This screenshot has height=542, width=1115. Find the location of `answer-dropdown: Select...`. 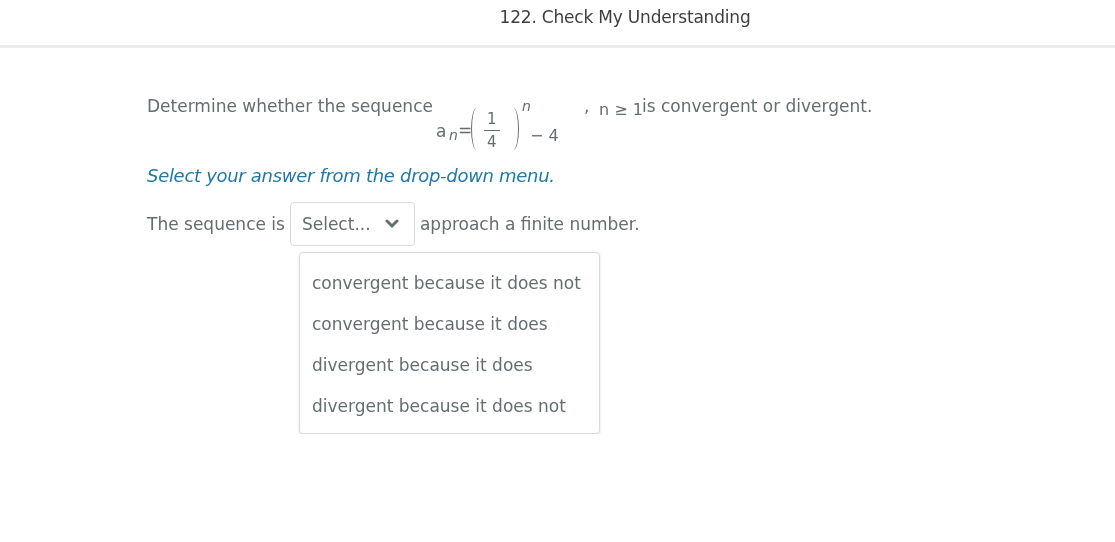

answer-dropdown: Select... is located at coordinates (352, 224).